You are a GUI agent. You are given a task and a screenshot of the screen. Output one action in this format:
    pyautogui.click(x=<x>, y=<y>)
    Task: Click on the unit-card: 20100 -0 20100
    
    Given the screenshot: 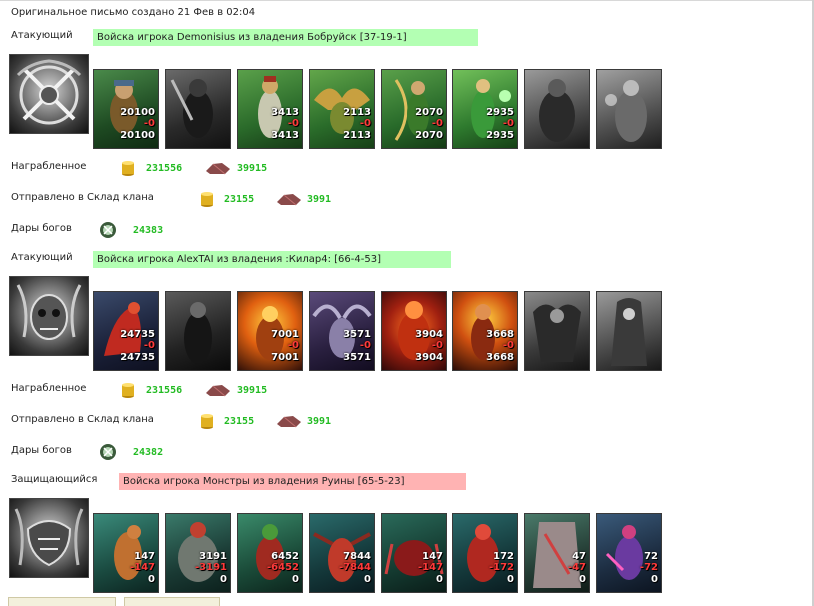 What is the action you would take?
    pyautogui.click(x=126, y=109)
    